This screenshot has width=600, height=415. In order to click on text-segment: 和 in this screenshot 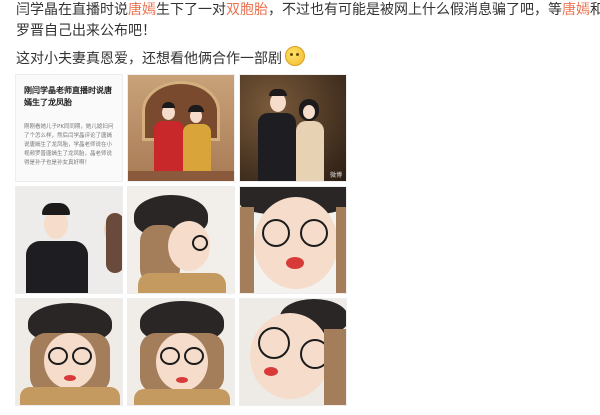, I will do `click(595, 10)`.